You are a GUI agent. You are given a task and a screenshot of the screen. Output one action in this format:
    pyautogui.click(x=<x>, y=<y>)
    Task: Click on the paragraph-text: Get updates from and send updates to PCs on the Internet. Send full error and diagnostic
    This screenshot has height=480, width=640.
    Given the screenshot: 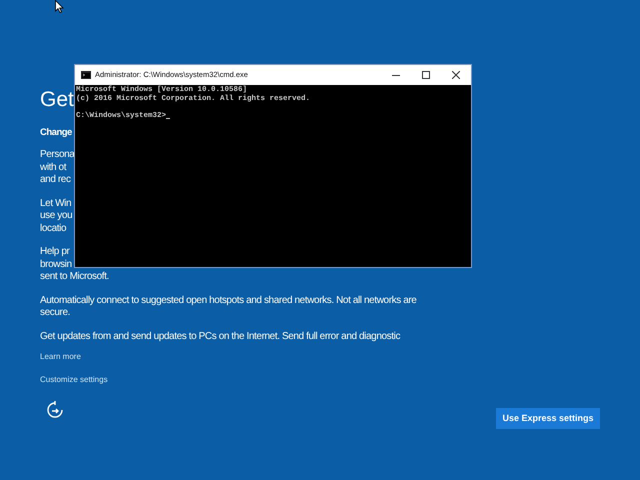 What is the action you would take?
    pyautogui.click(x=220, y=336)
    